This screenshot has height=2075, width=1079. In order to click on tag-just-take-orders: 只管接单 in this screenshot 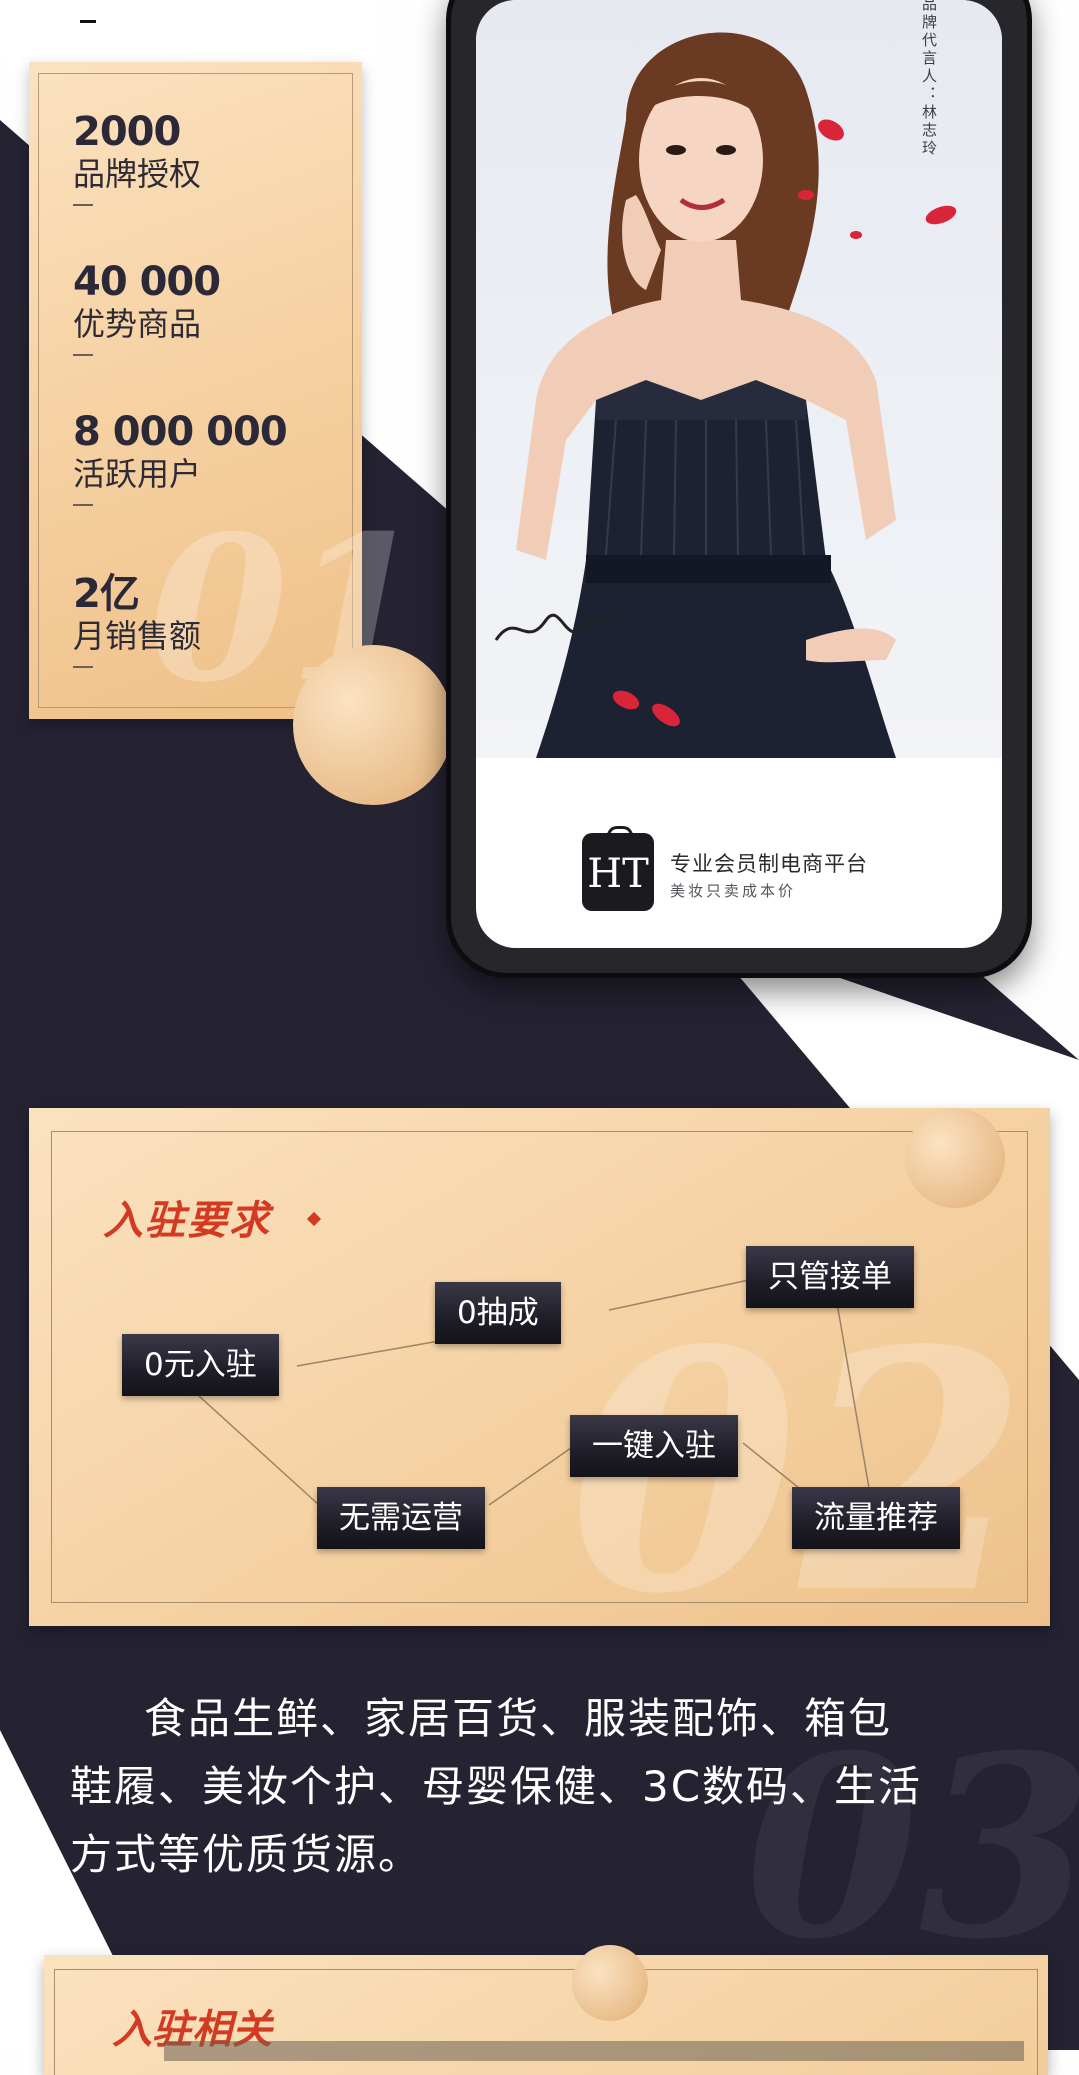, I will do `click(830, 1277)`.